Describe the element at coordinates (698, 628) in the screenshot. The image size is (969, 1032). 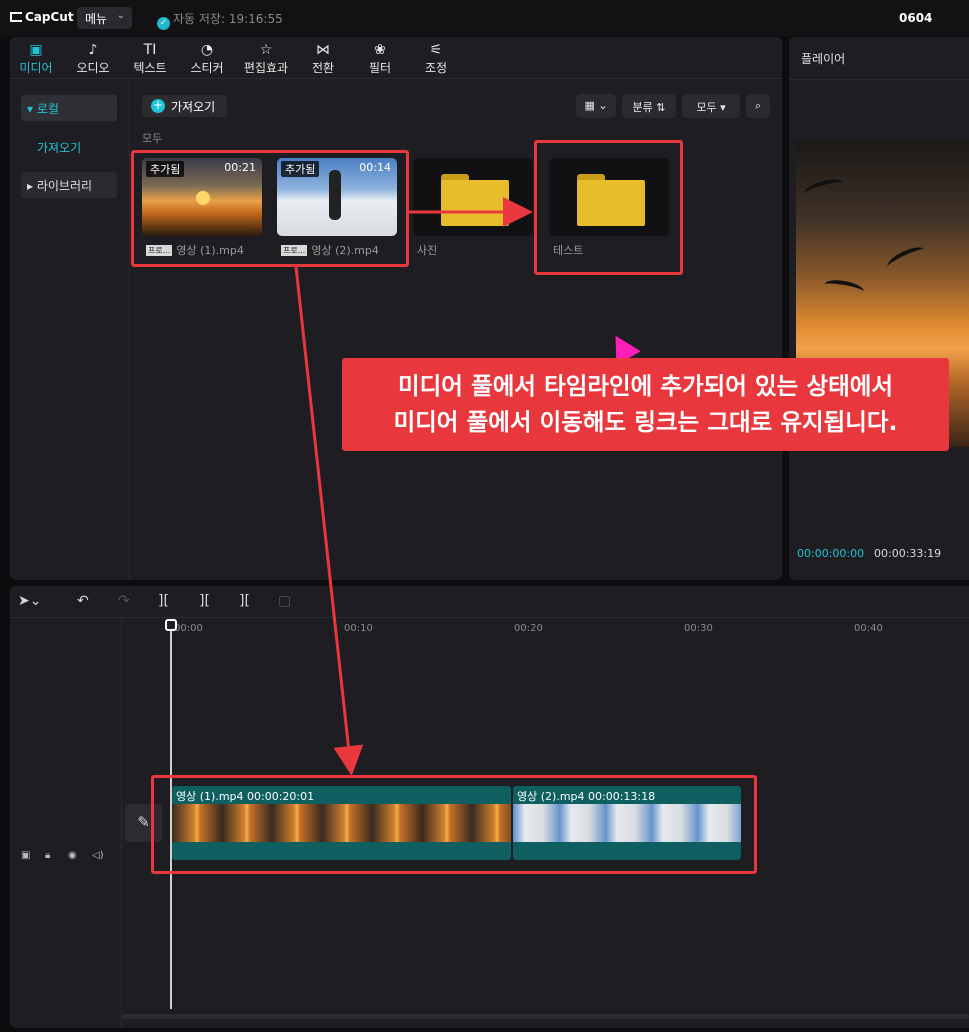
I see `ruler-tick: 00:30` at that location.